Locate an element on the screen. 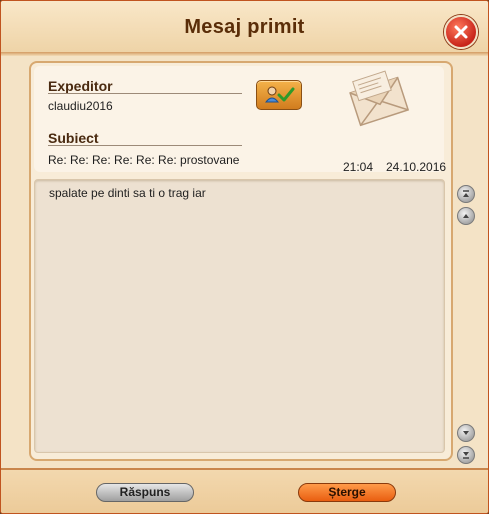  reply-button: Răspuns is located at coordinates (145, 492).